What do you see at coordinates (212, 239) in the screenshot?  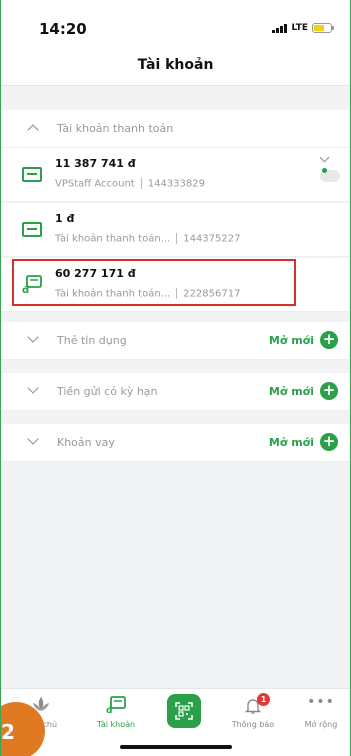 I see `account-number: 144375227` at bounding box center [212, 239].